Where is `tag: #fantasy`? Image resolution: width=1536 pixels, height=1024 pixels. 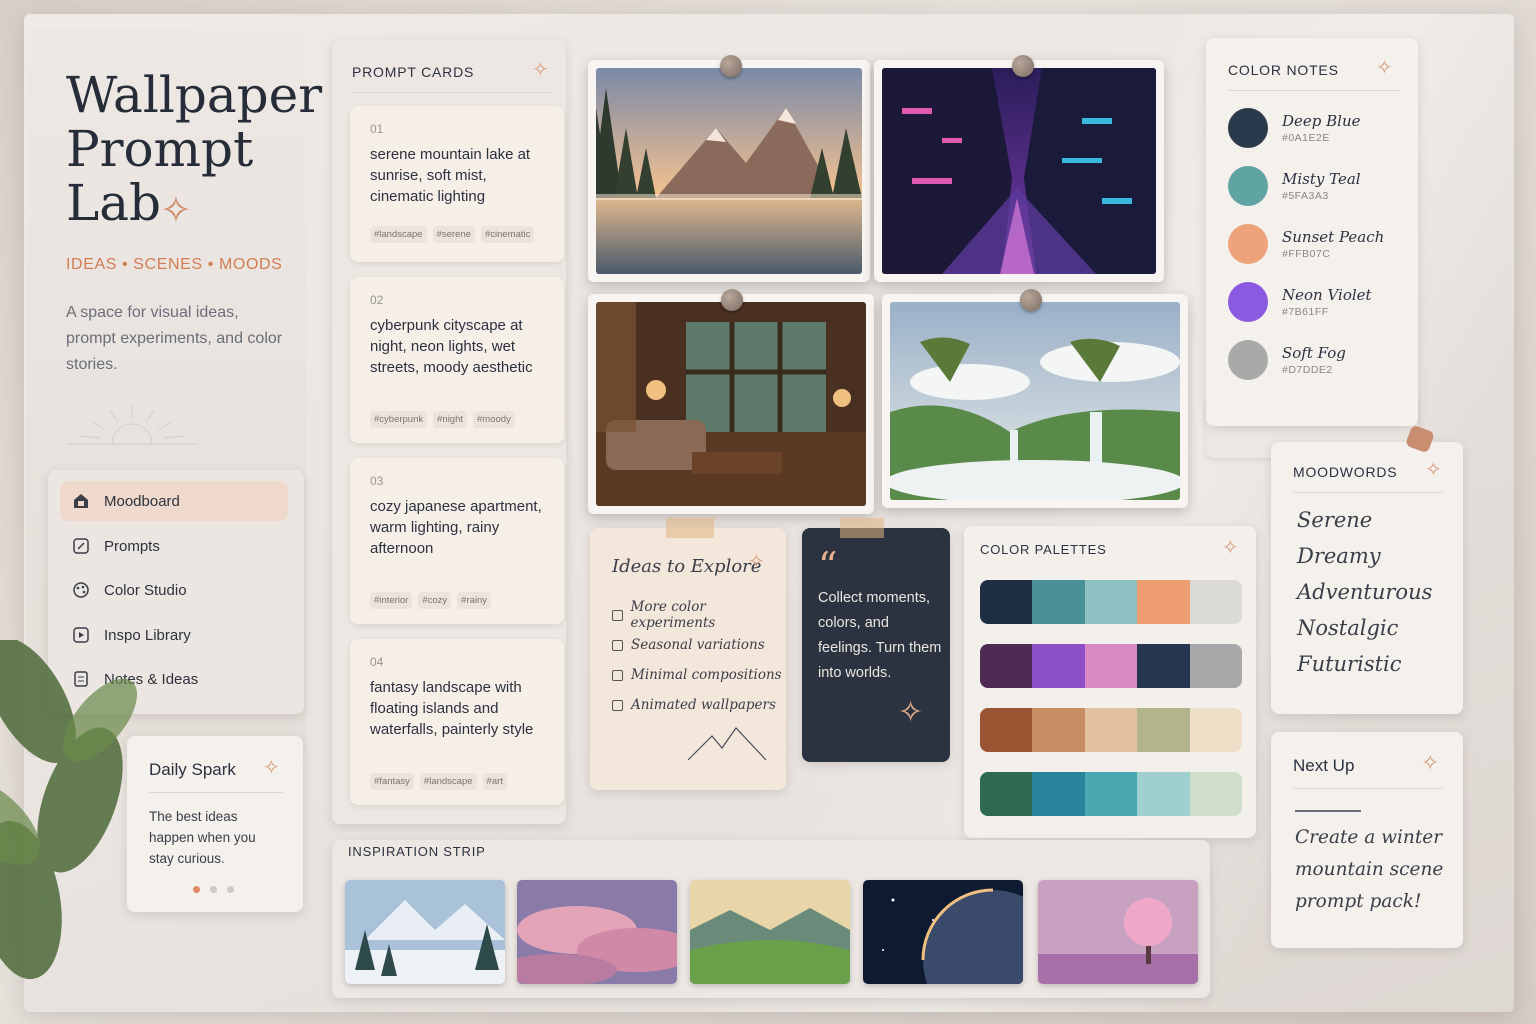
tag: #fantasy is located at coordinates (392, 781).